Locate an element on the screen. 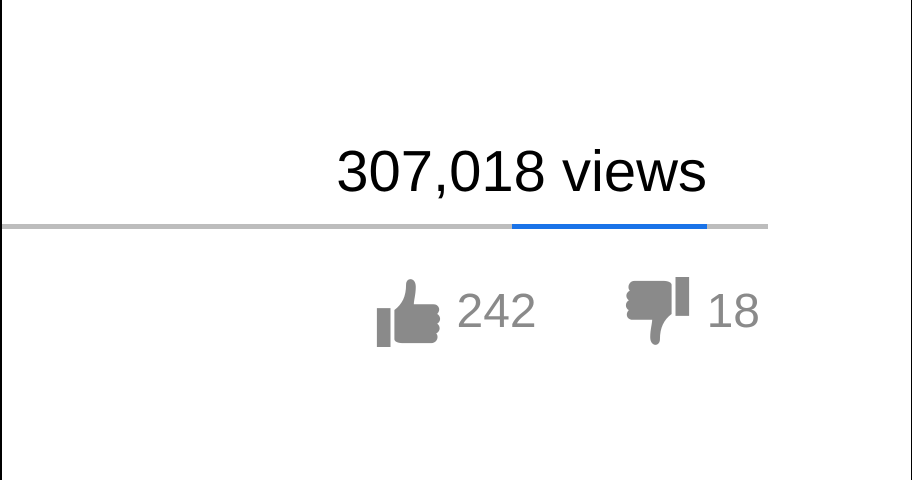 The image size is (912, 480). view-count: 307,018 views is located at coordinates (521, 172).